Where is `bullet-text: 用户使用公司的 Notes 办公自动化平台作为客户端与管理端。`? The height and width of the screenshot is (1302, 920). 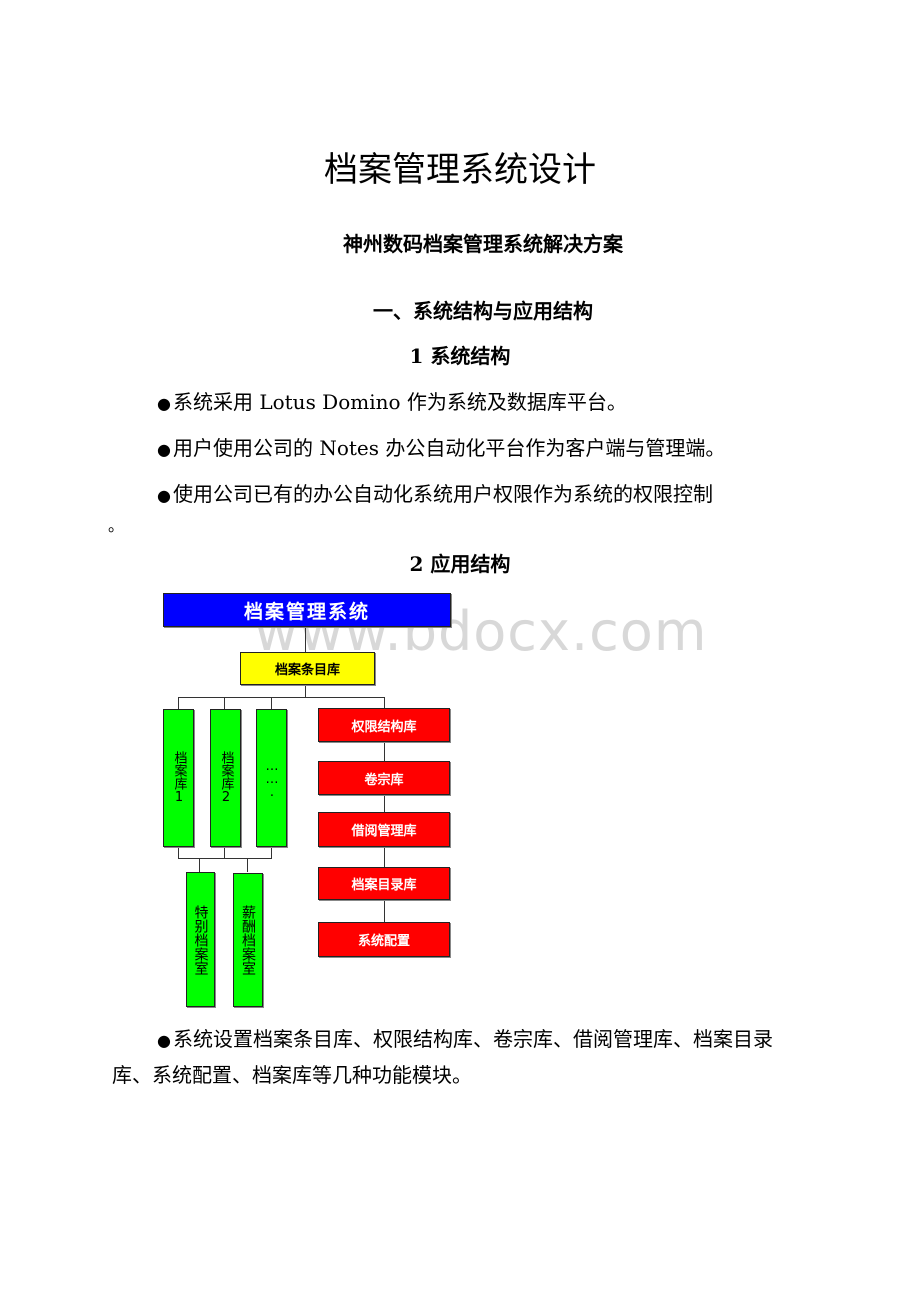
bullet-text: 用户使用公司的 Notes 办公自动化平台作为客户端与管理端。 is located at coordinates (449, 448).